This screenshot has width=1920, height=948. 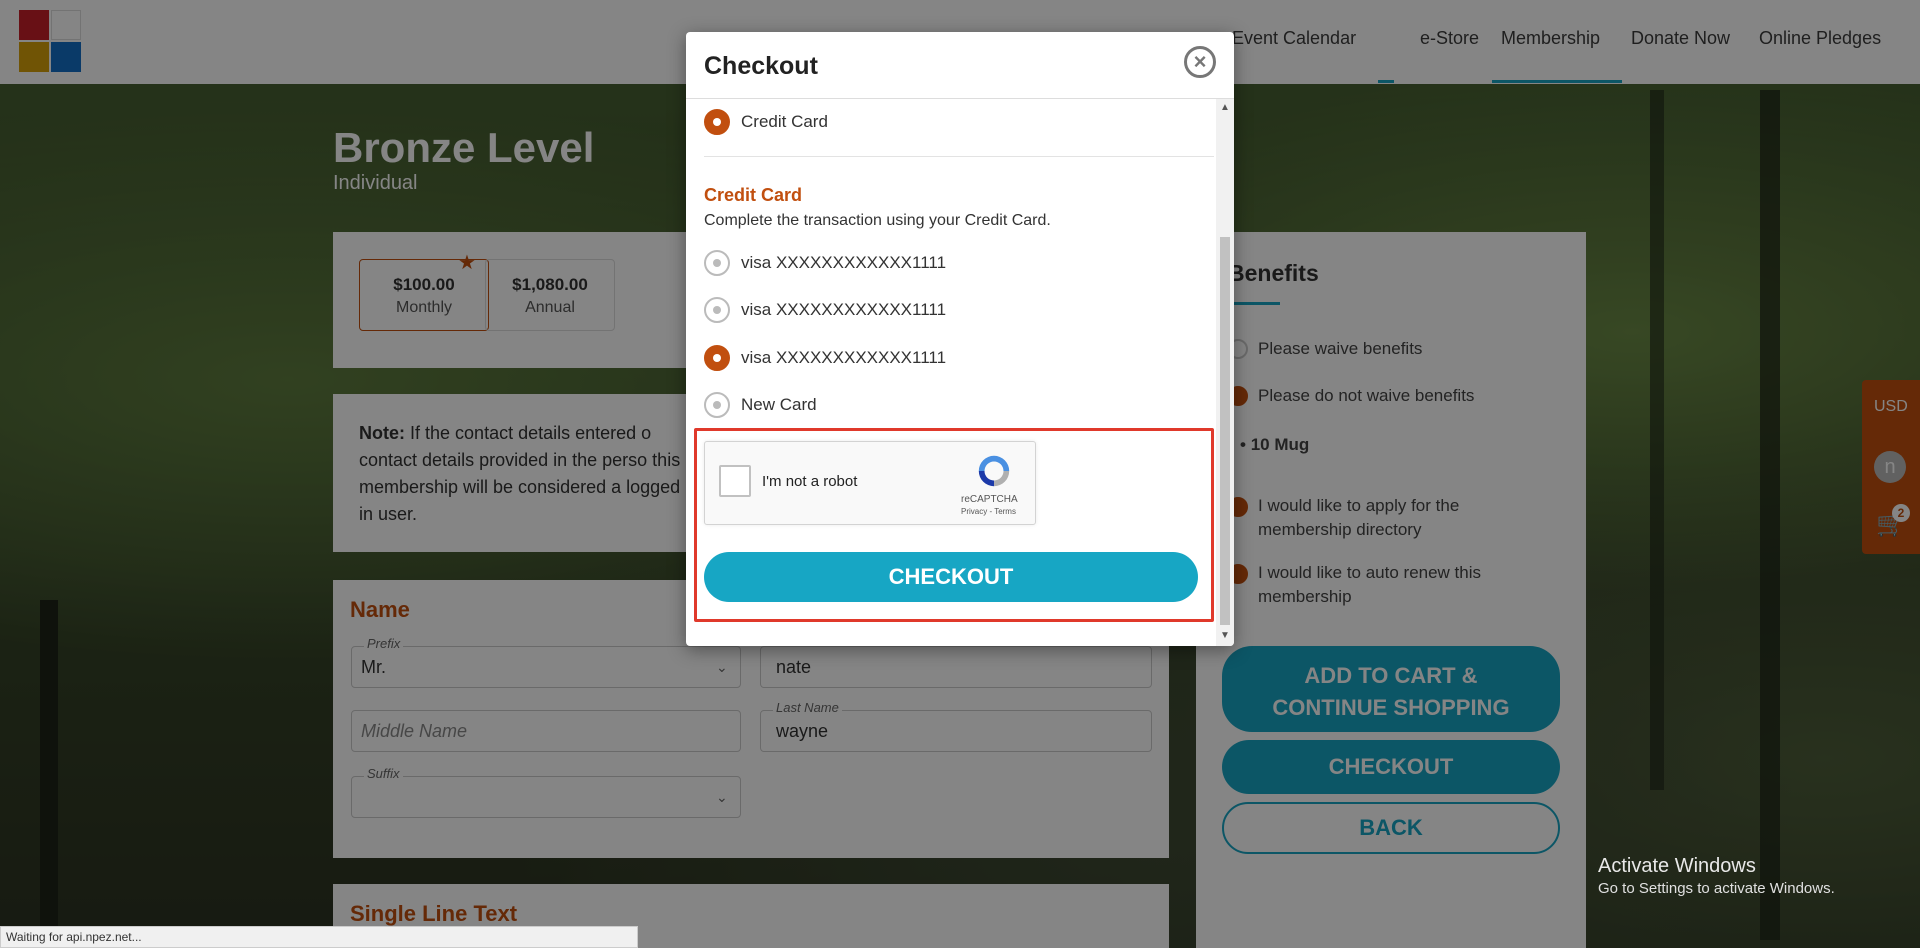 I want to click on windows-activation-title: Activate Windows, so click(x=1677, y=866).